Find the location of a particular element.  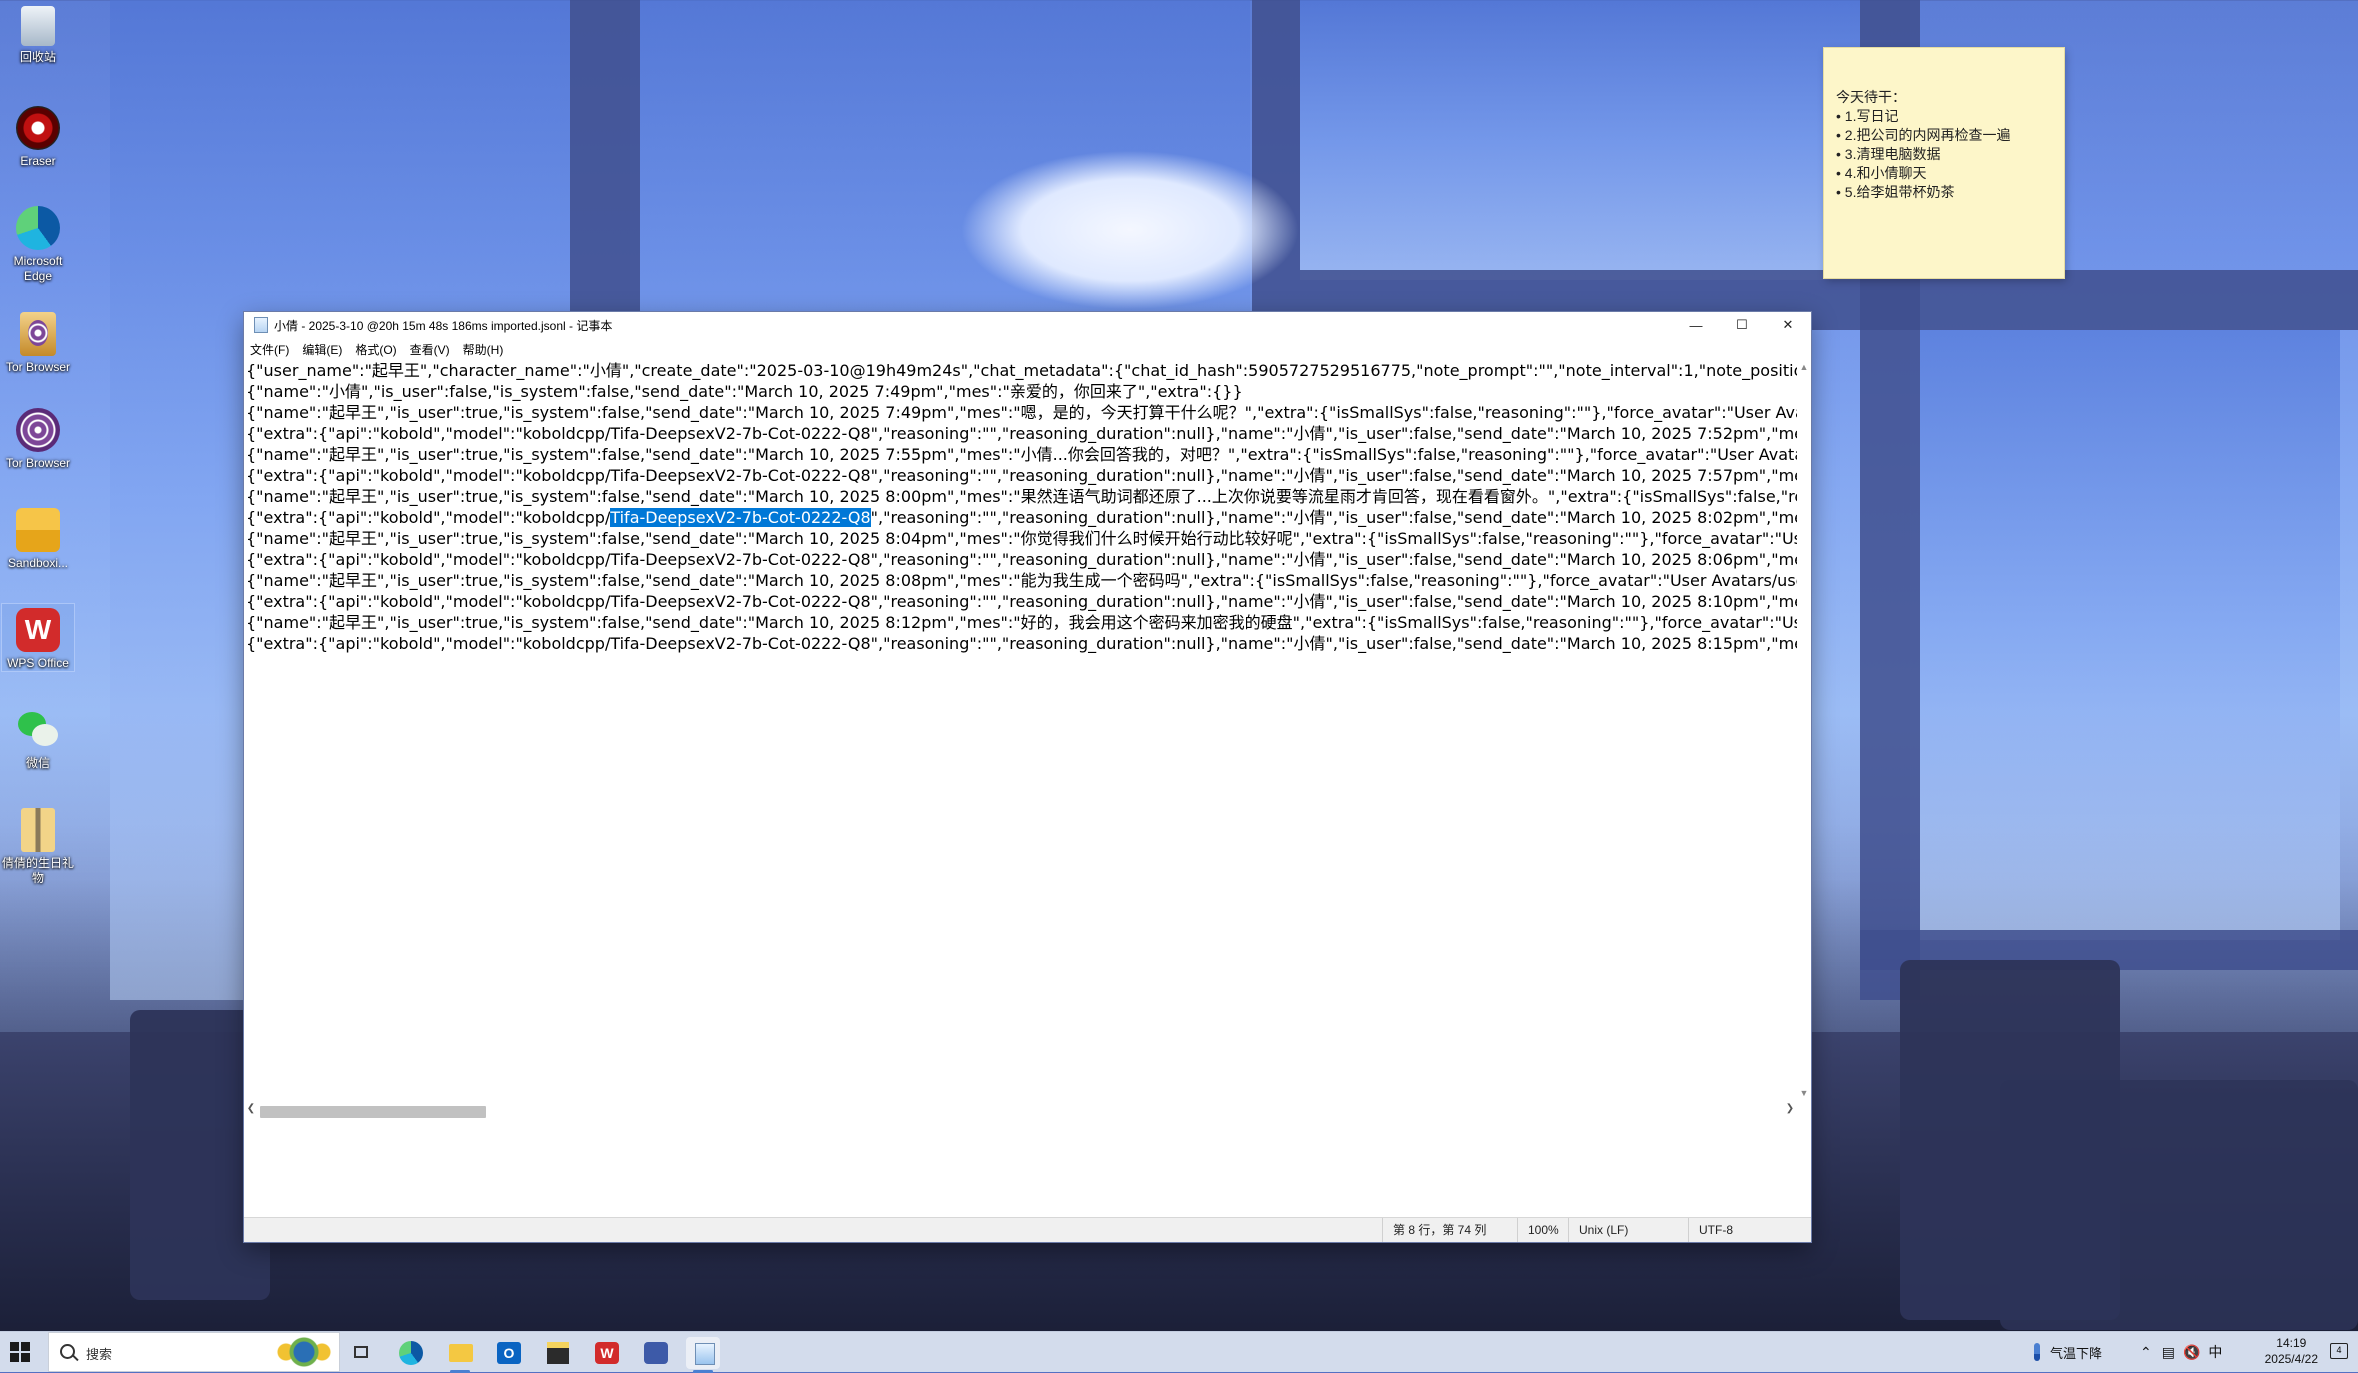

desktop-icon-label: 倩倩的生日礼物 is located at coordinates (38, 870).